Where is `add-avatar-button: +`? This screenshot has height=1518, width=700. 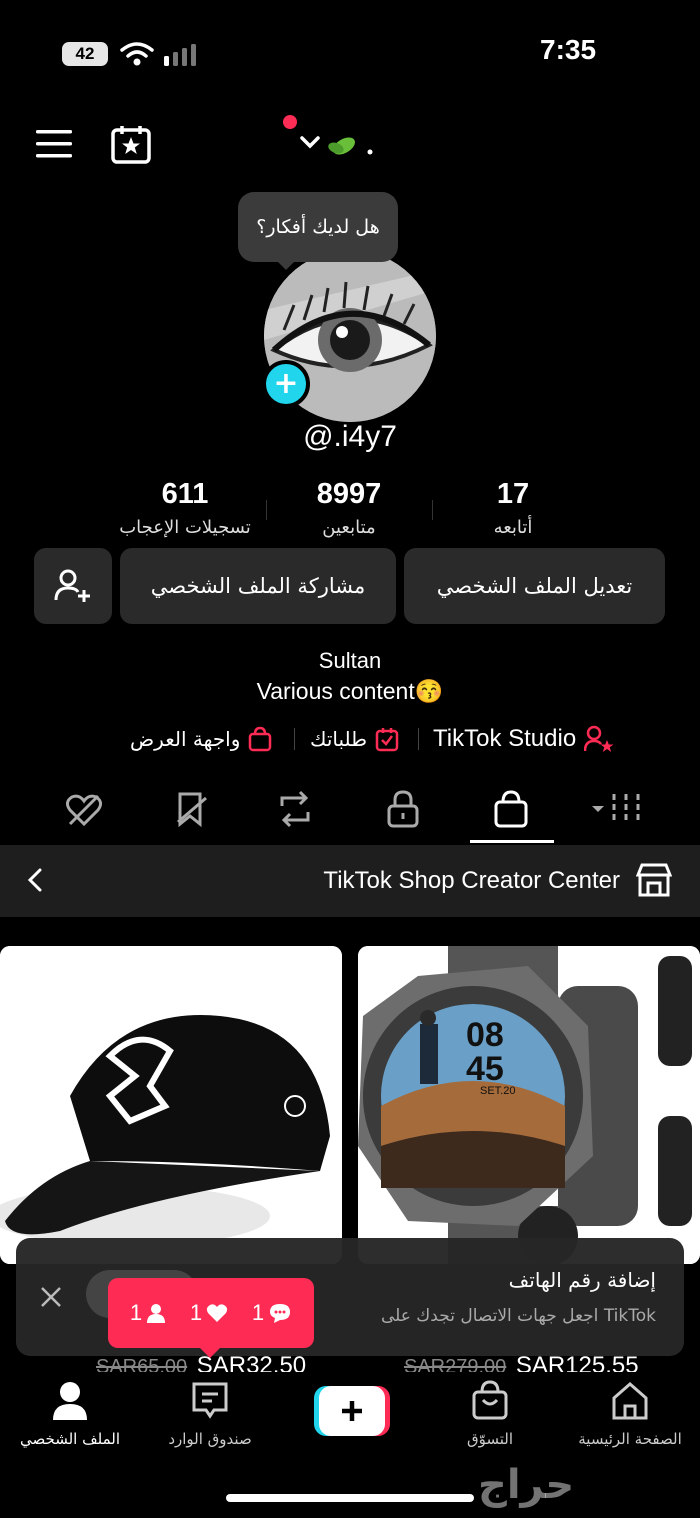 add-avatar-button: + is located at coordinates (286, 384).